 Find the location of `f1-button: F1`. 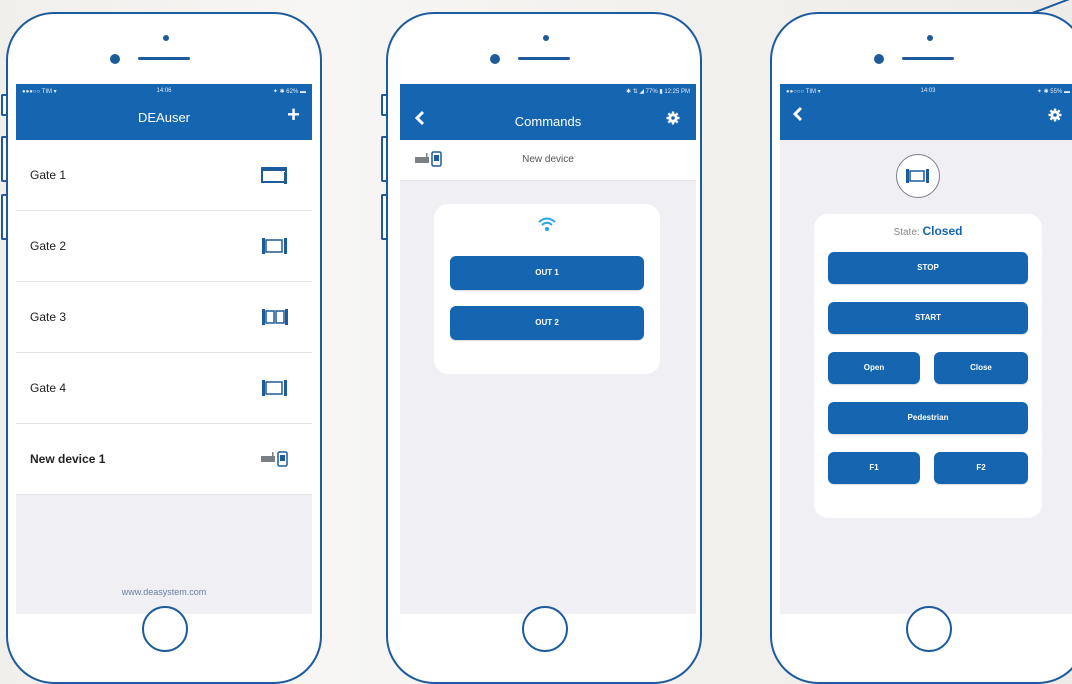

f1-button: F1 is located at coordinates (874, 468).